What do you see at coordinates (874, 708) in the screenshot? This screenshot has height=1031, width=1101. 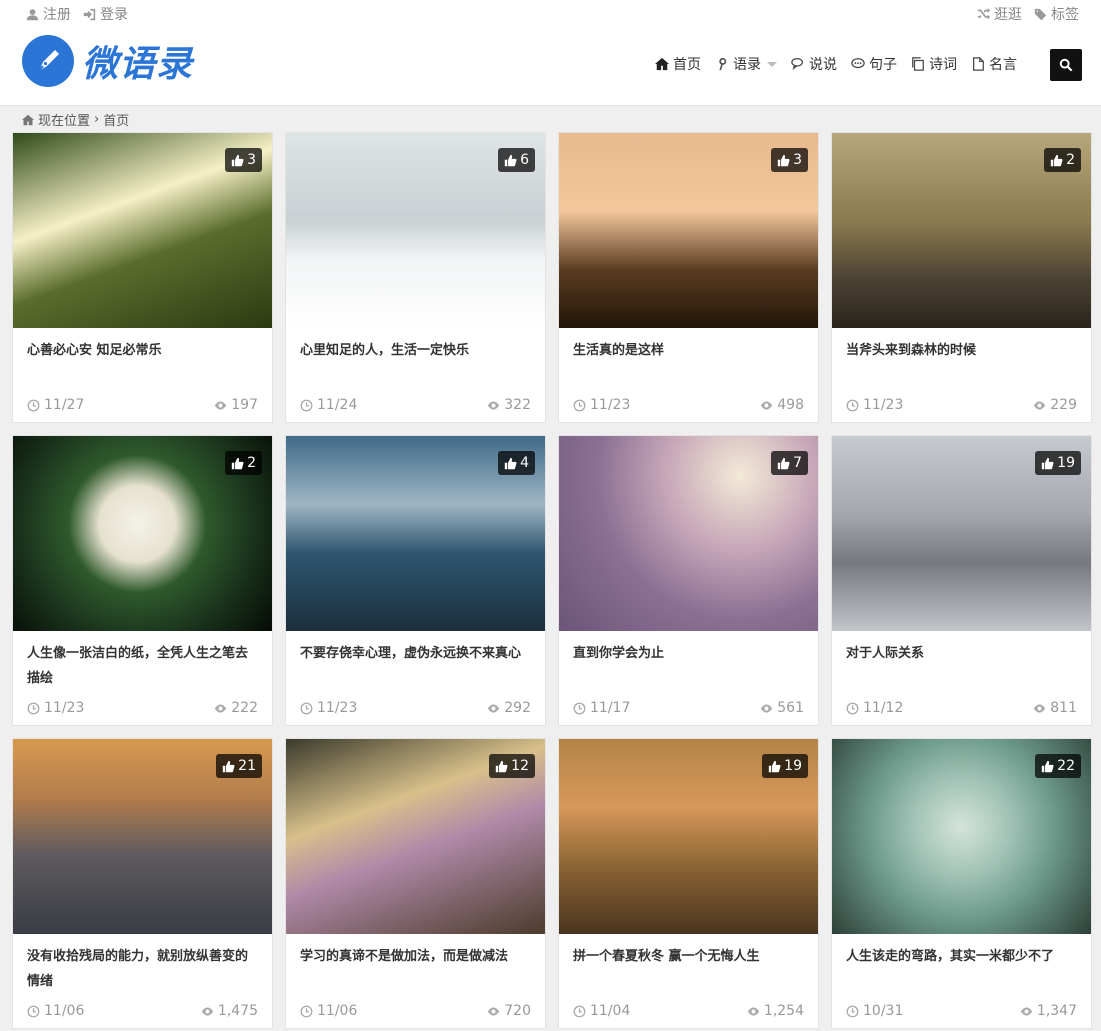 I see `post-date: 11/12` at bounding box center [874, 708].